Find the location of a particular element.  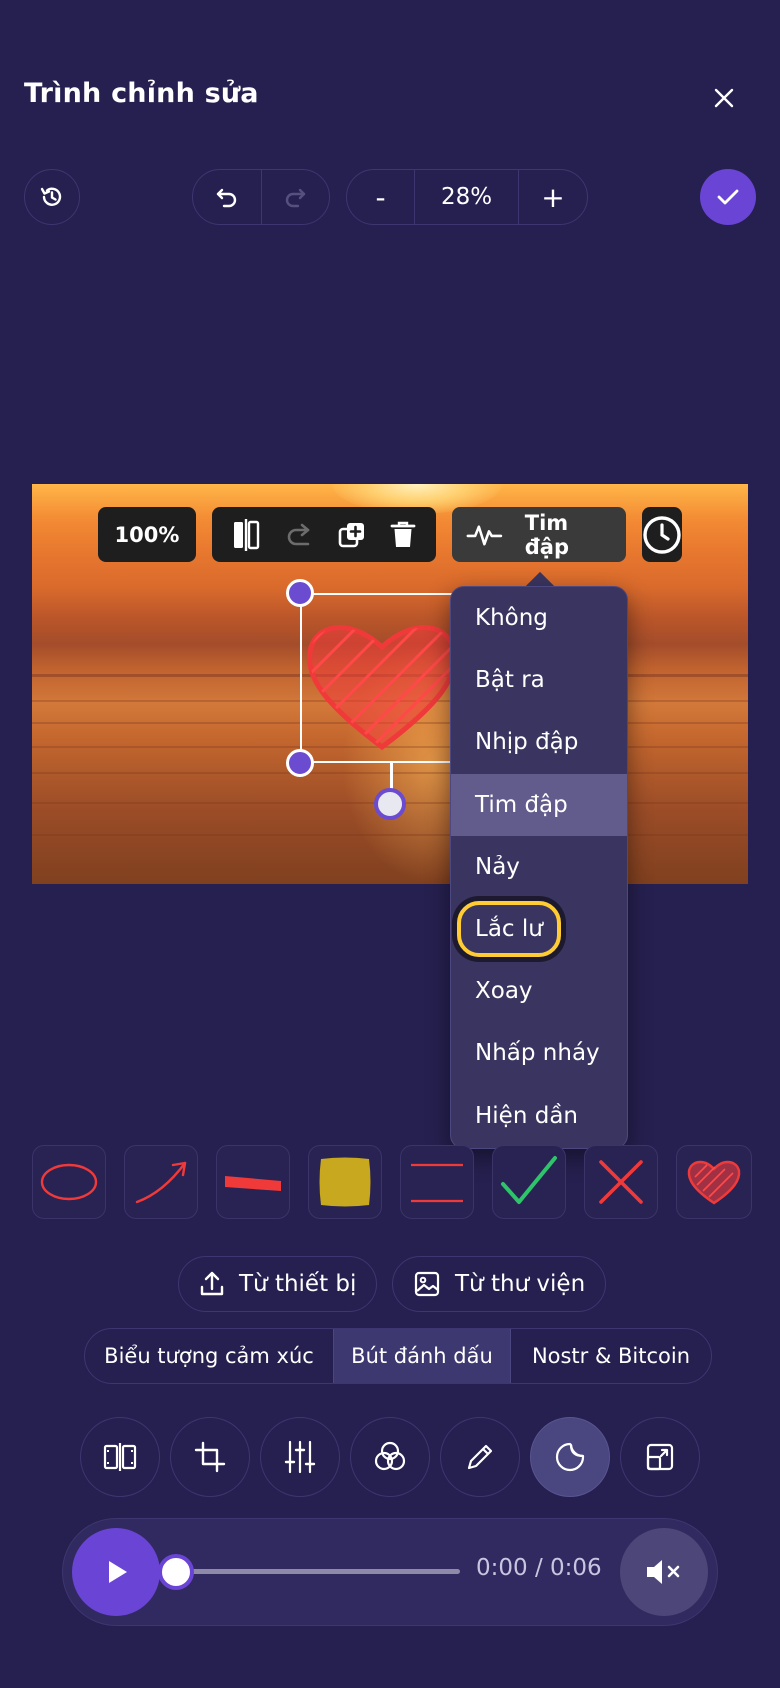

close-icon is located at coordinates (724, 98).